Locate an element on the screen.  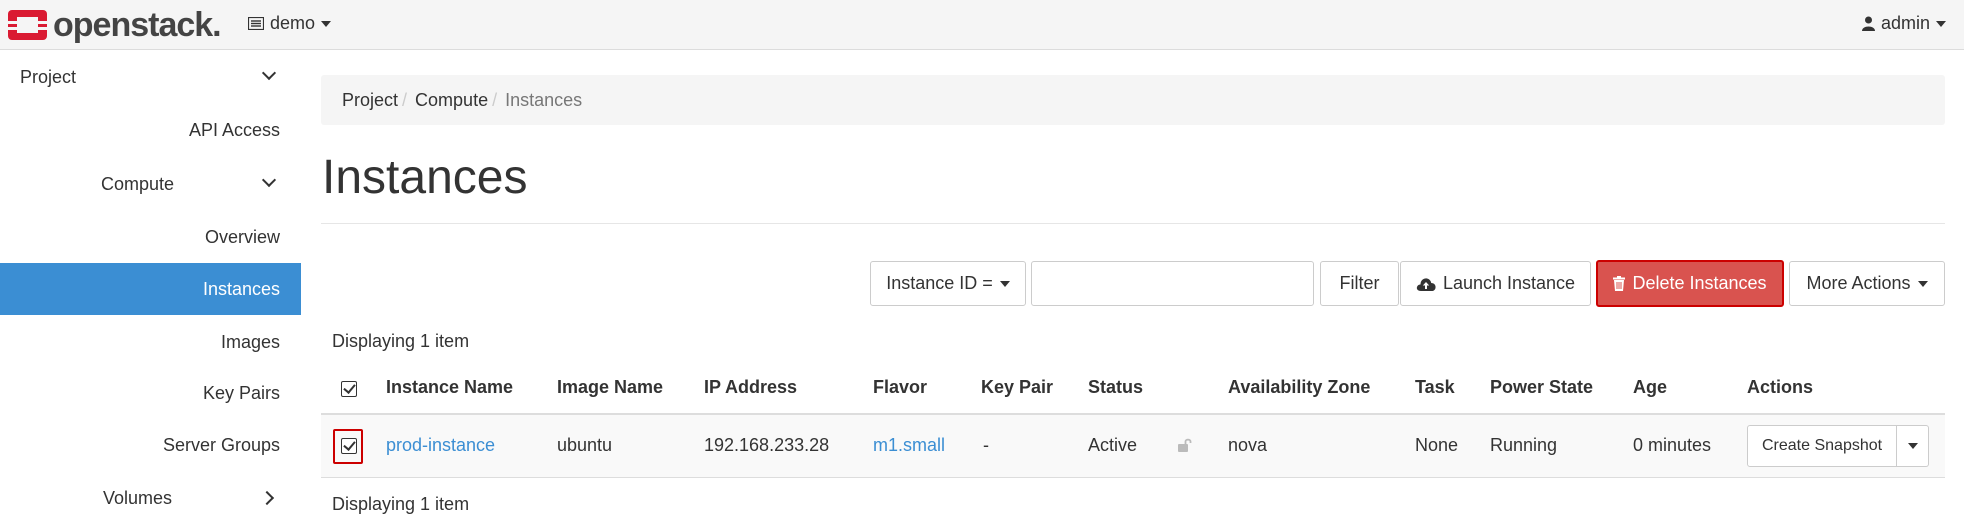
sidebar-item-label: Volumes is located at coordinates (138, 497).